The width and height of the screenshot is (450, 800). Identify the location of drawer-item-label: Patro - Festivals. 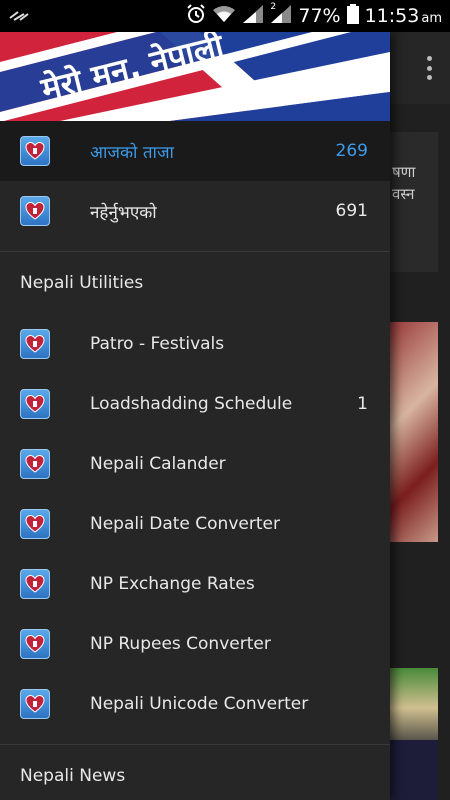
(157, 344).